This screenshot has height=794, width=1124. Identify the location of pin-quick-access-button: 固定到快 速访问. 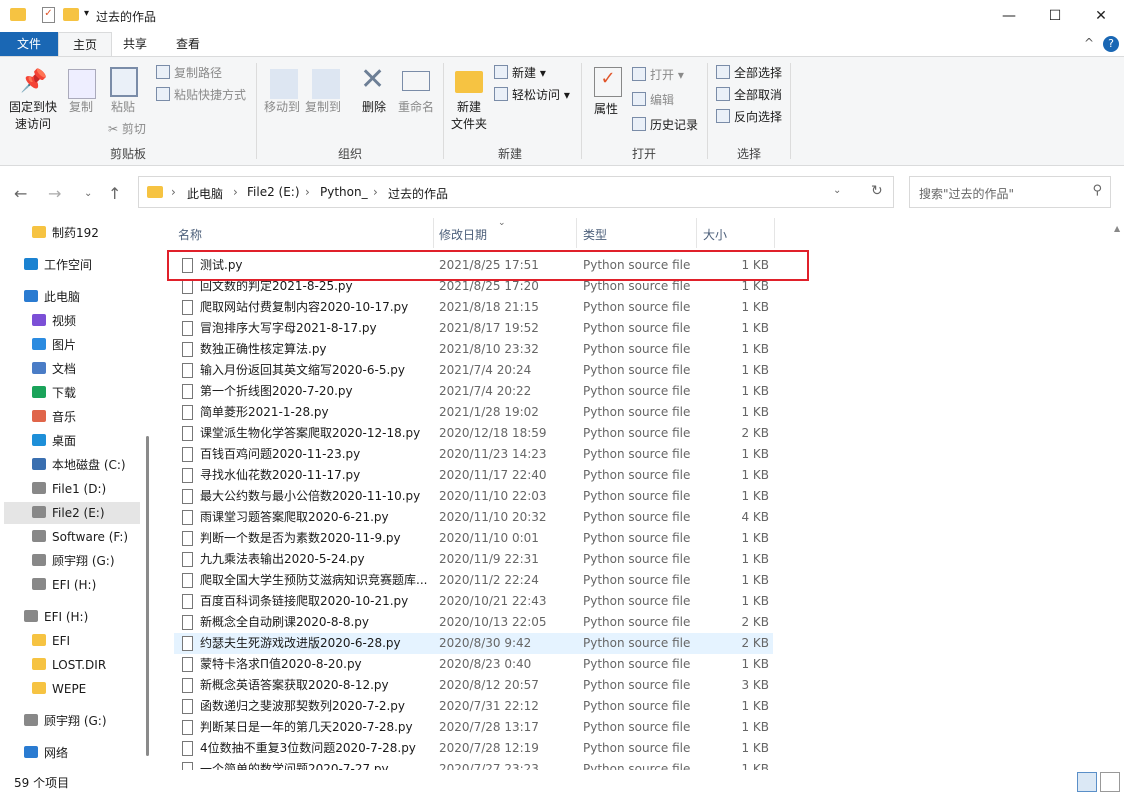
(33, 116).